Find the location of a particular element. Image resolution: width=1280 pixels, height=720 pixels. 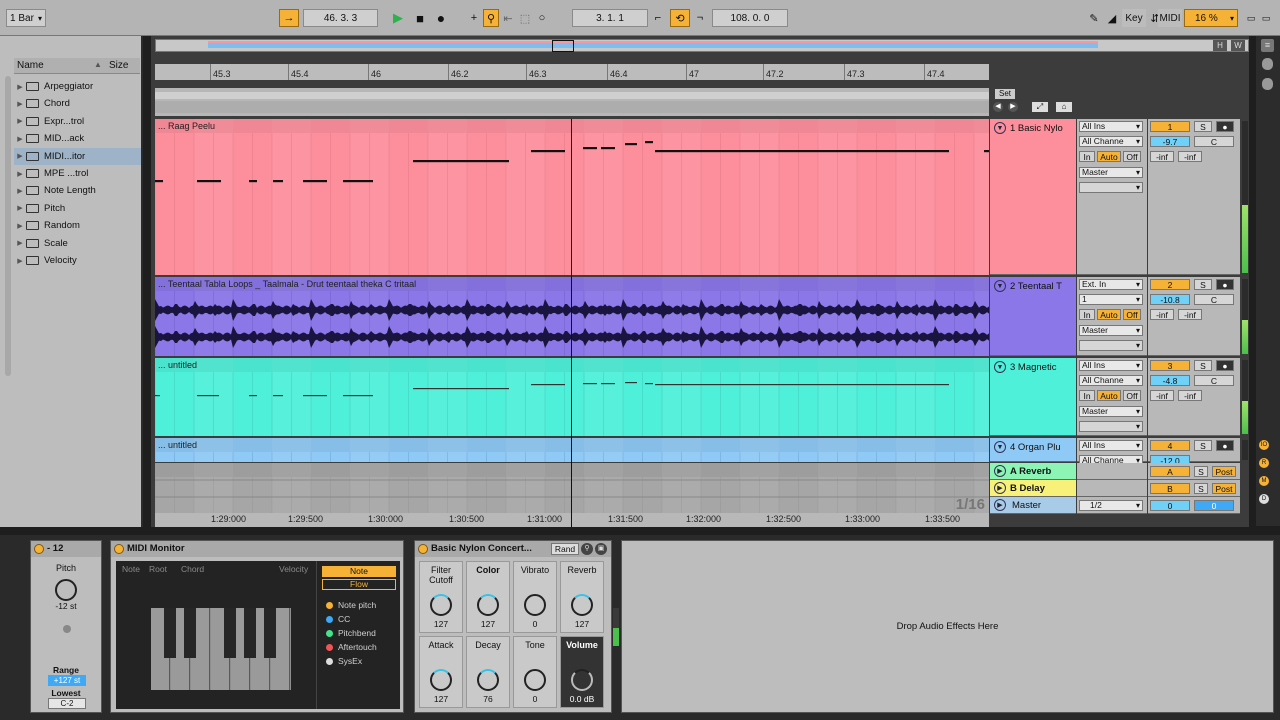

midi-map-button: MIDI is located at coordinates (1170, 18).